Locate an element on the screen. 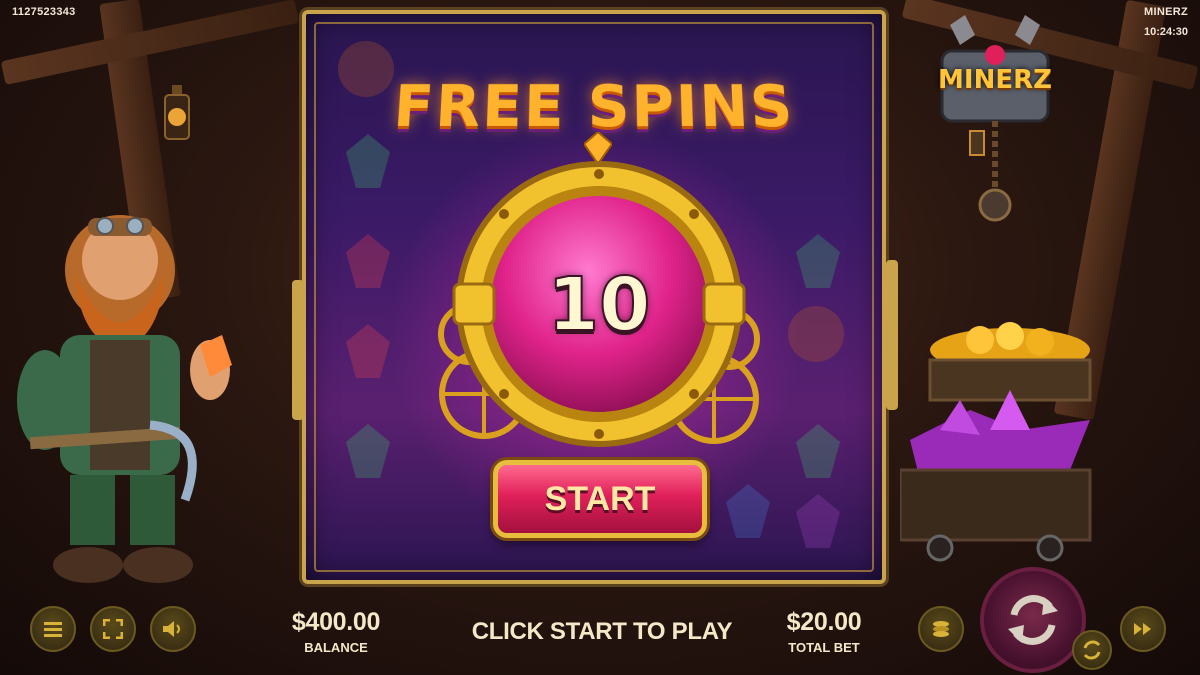  free-spins-count: 10 is located at coordinates (599, 305).